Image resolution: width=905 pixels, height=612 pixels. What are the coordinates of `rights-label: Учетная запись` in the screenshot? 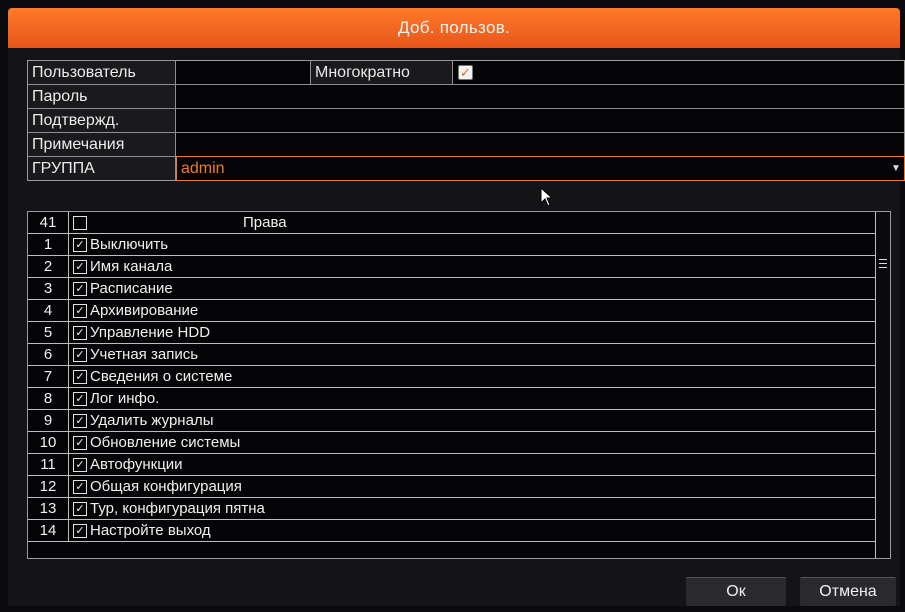 It's located at (144, 354).